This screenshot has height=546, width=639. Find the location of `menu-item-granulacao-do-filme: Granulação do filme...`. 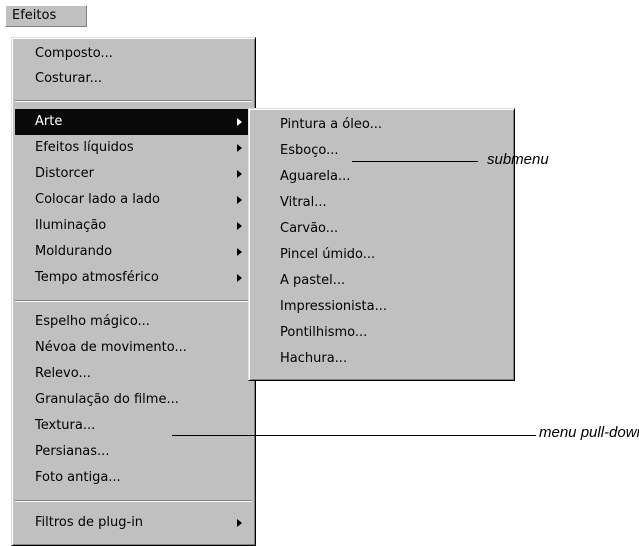

menu-item-granulacao-do-filme: Granulação do filme... is located at coordinates (133, 400).